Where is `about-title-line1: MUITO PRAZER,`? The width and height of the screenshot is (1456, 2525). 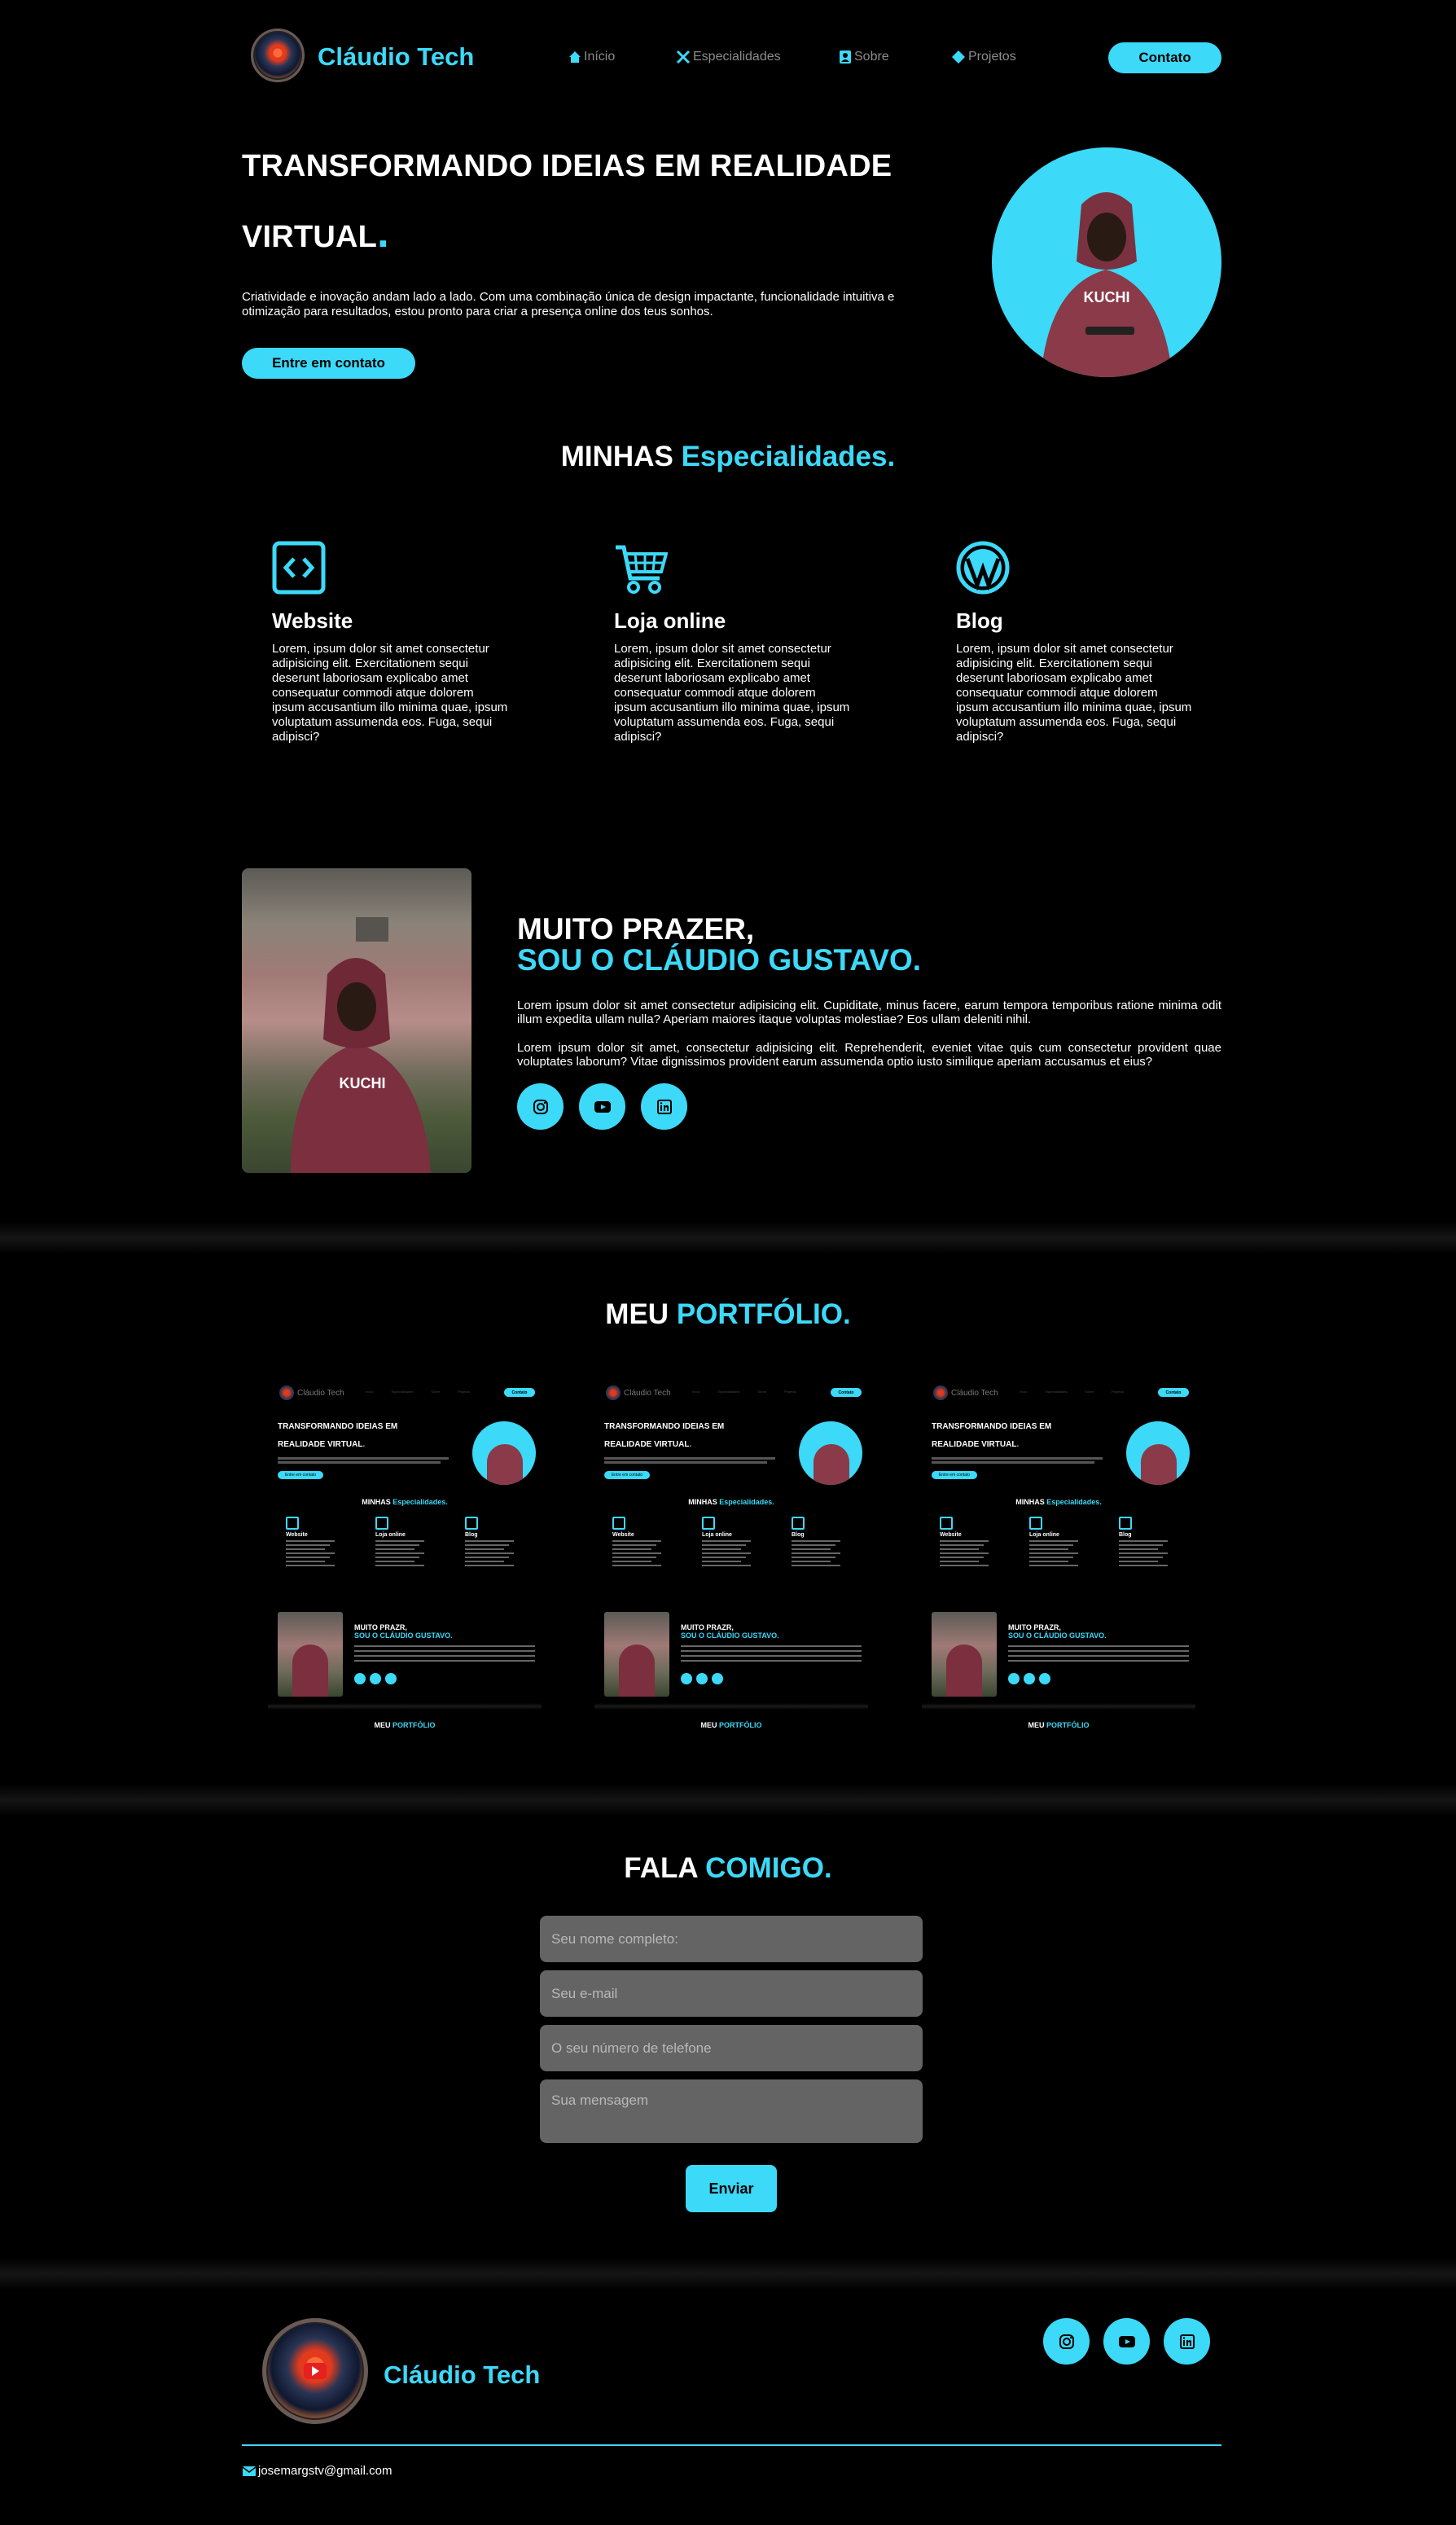 about-title-line1: MUITO PRAZER, is located at coordinates (636, 929).